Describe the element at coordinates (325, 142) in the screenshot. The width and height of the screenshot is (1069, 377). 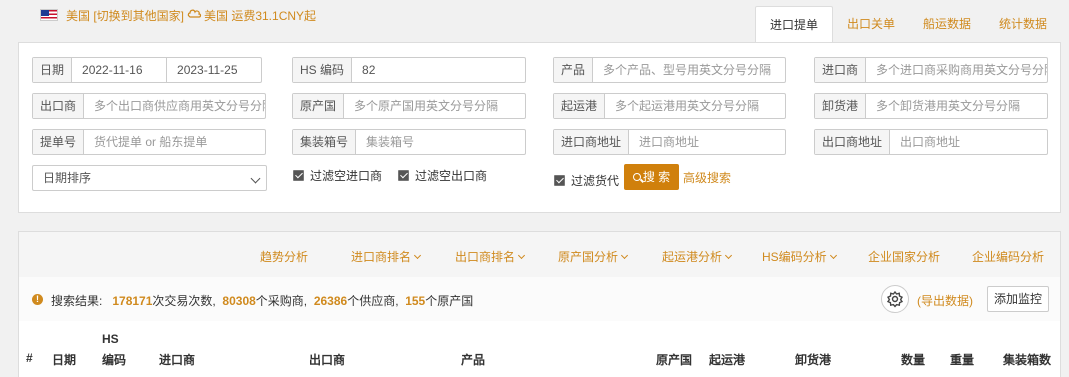
I see `container-number-label: 集装箱号` at that location.